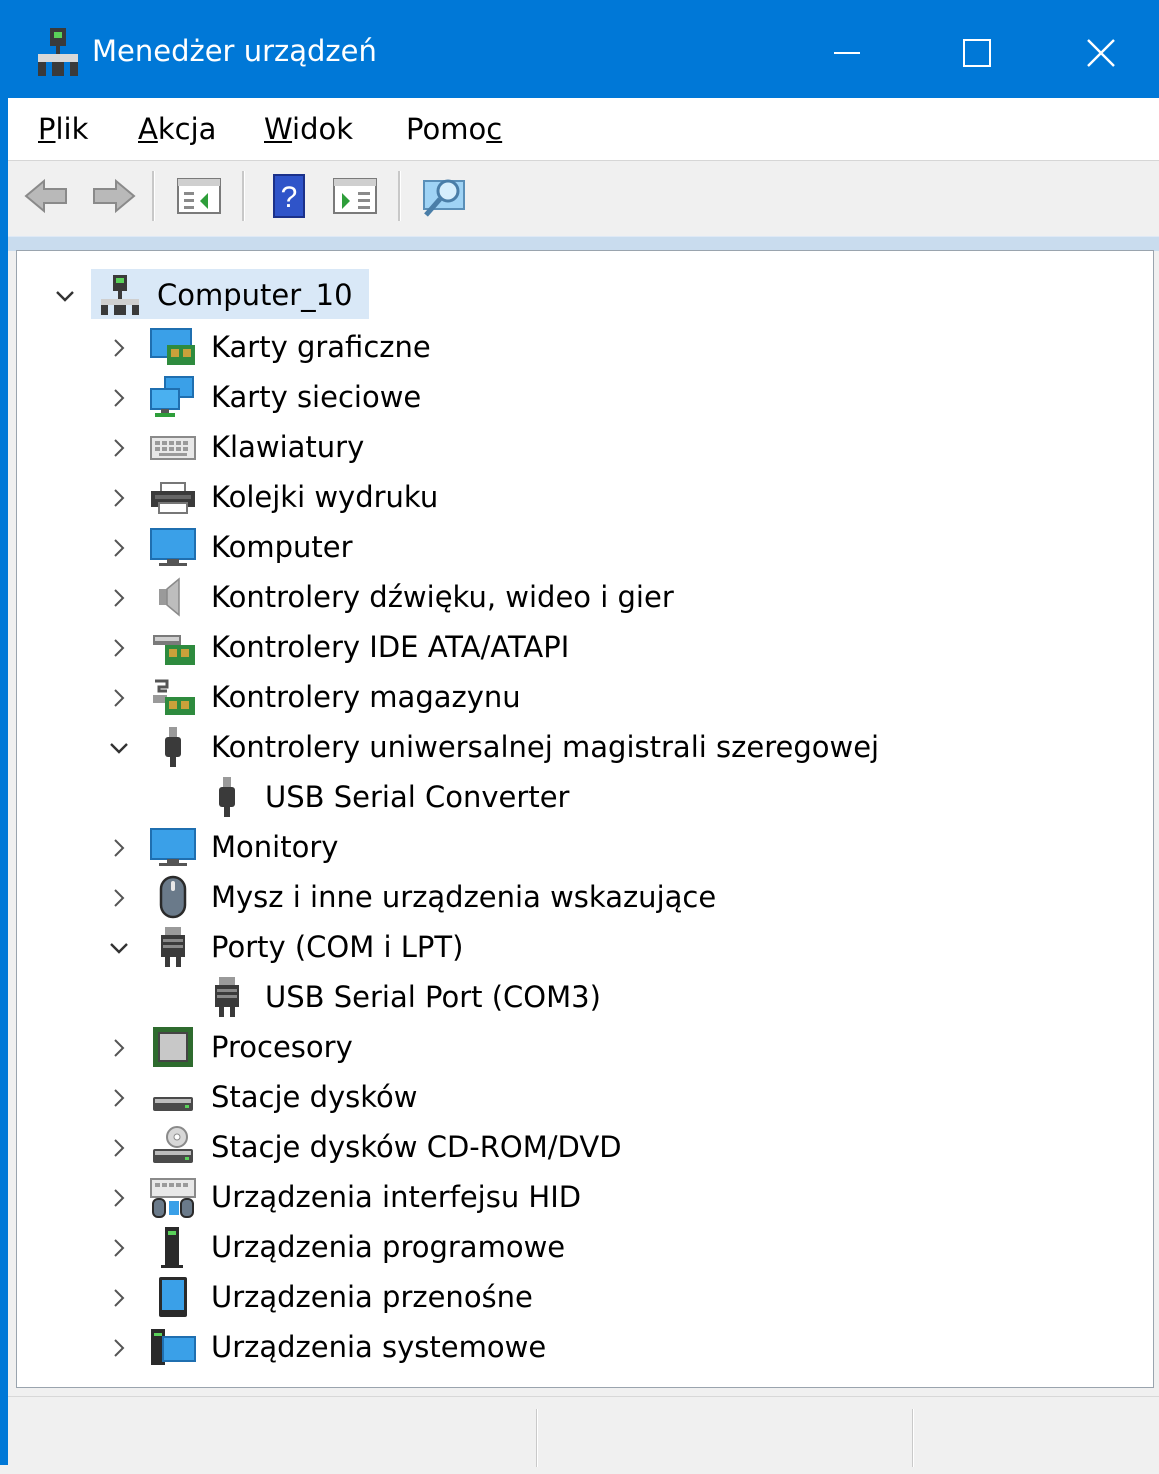  What do you see at coordinates (173, 1104) in the screenshot?
I see `disk-drive-icon` at bounding box center [173, 1104].